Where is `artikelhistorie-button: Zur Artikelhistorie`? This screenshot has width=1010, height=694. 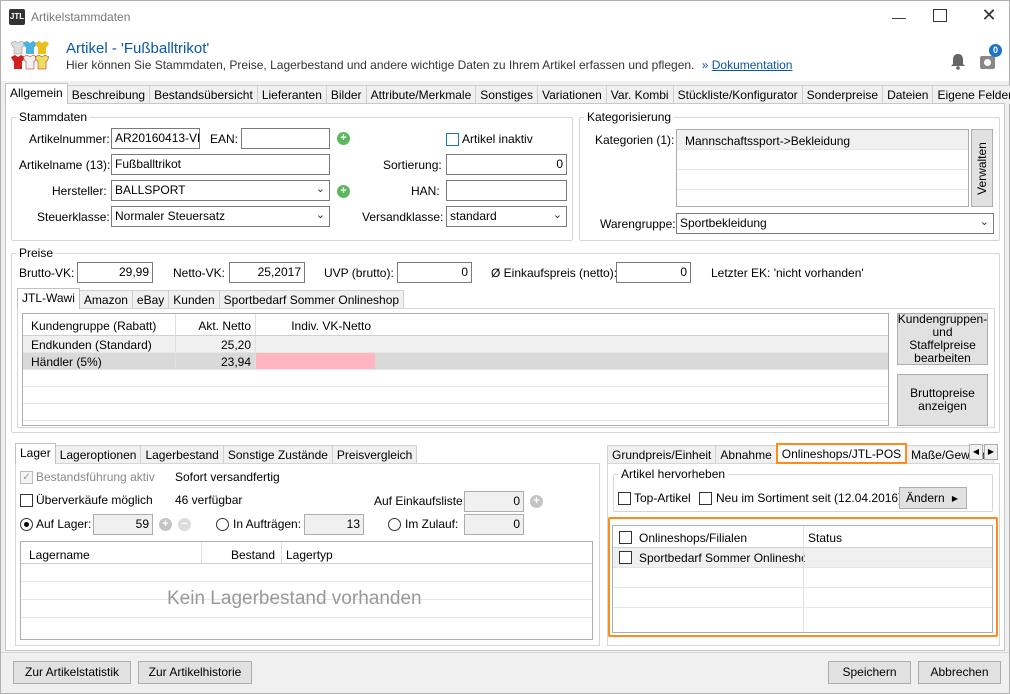 artikelhistorie-button: Zur Artikelhistorie is located at coordinates (195, 672).